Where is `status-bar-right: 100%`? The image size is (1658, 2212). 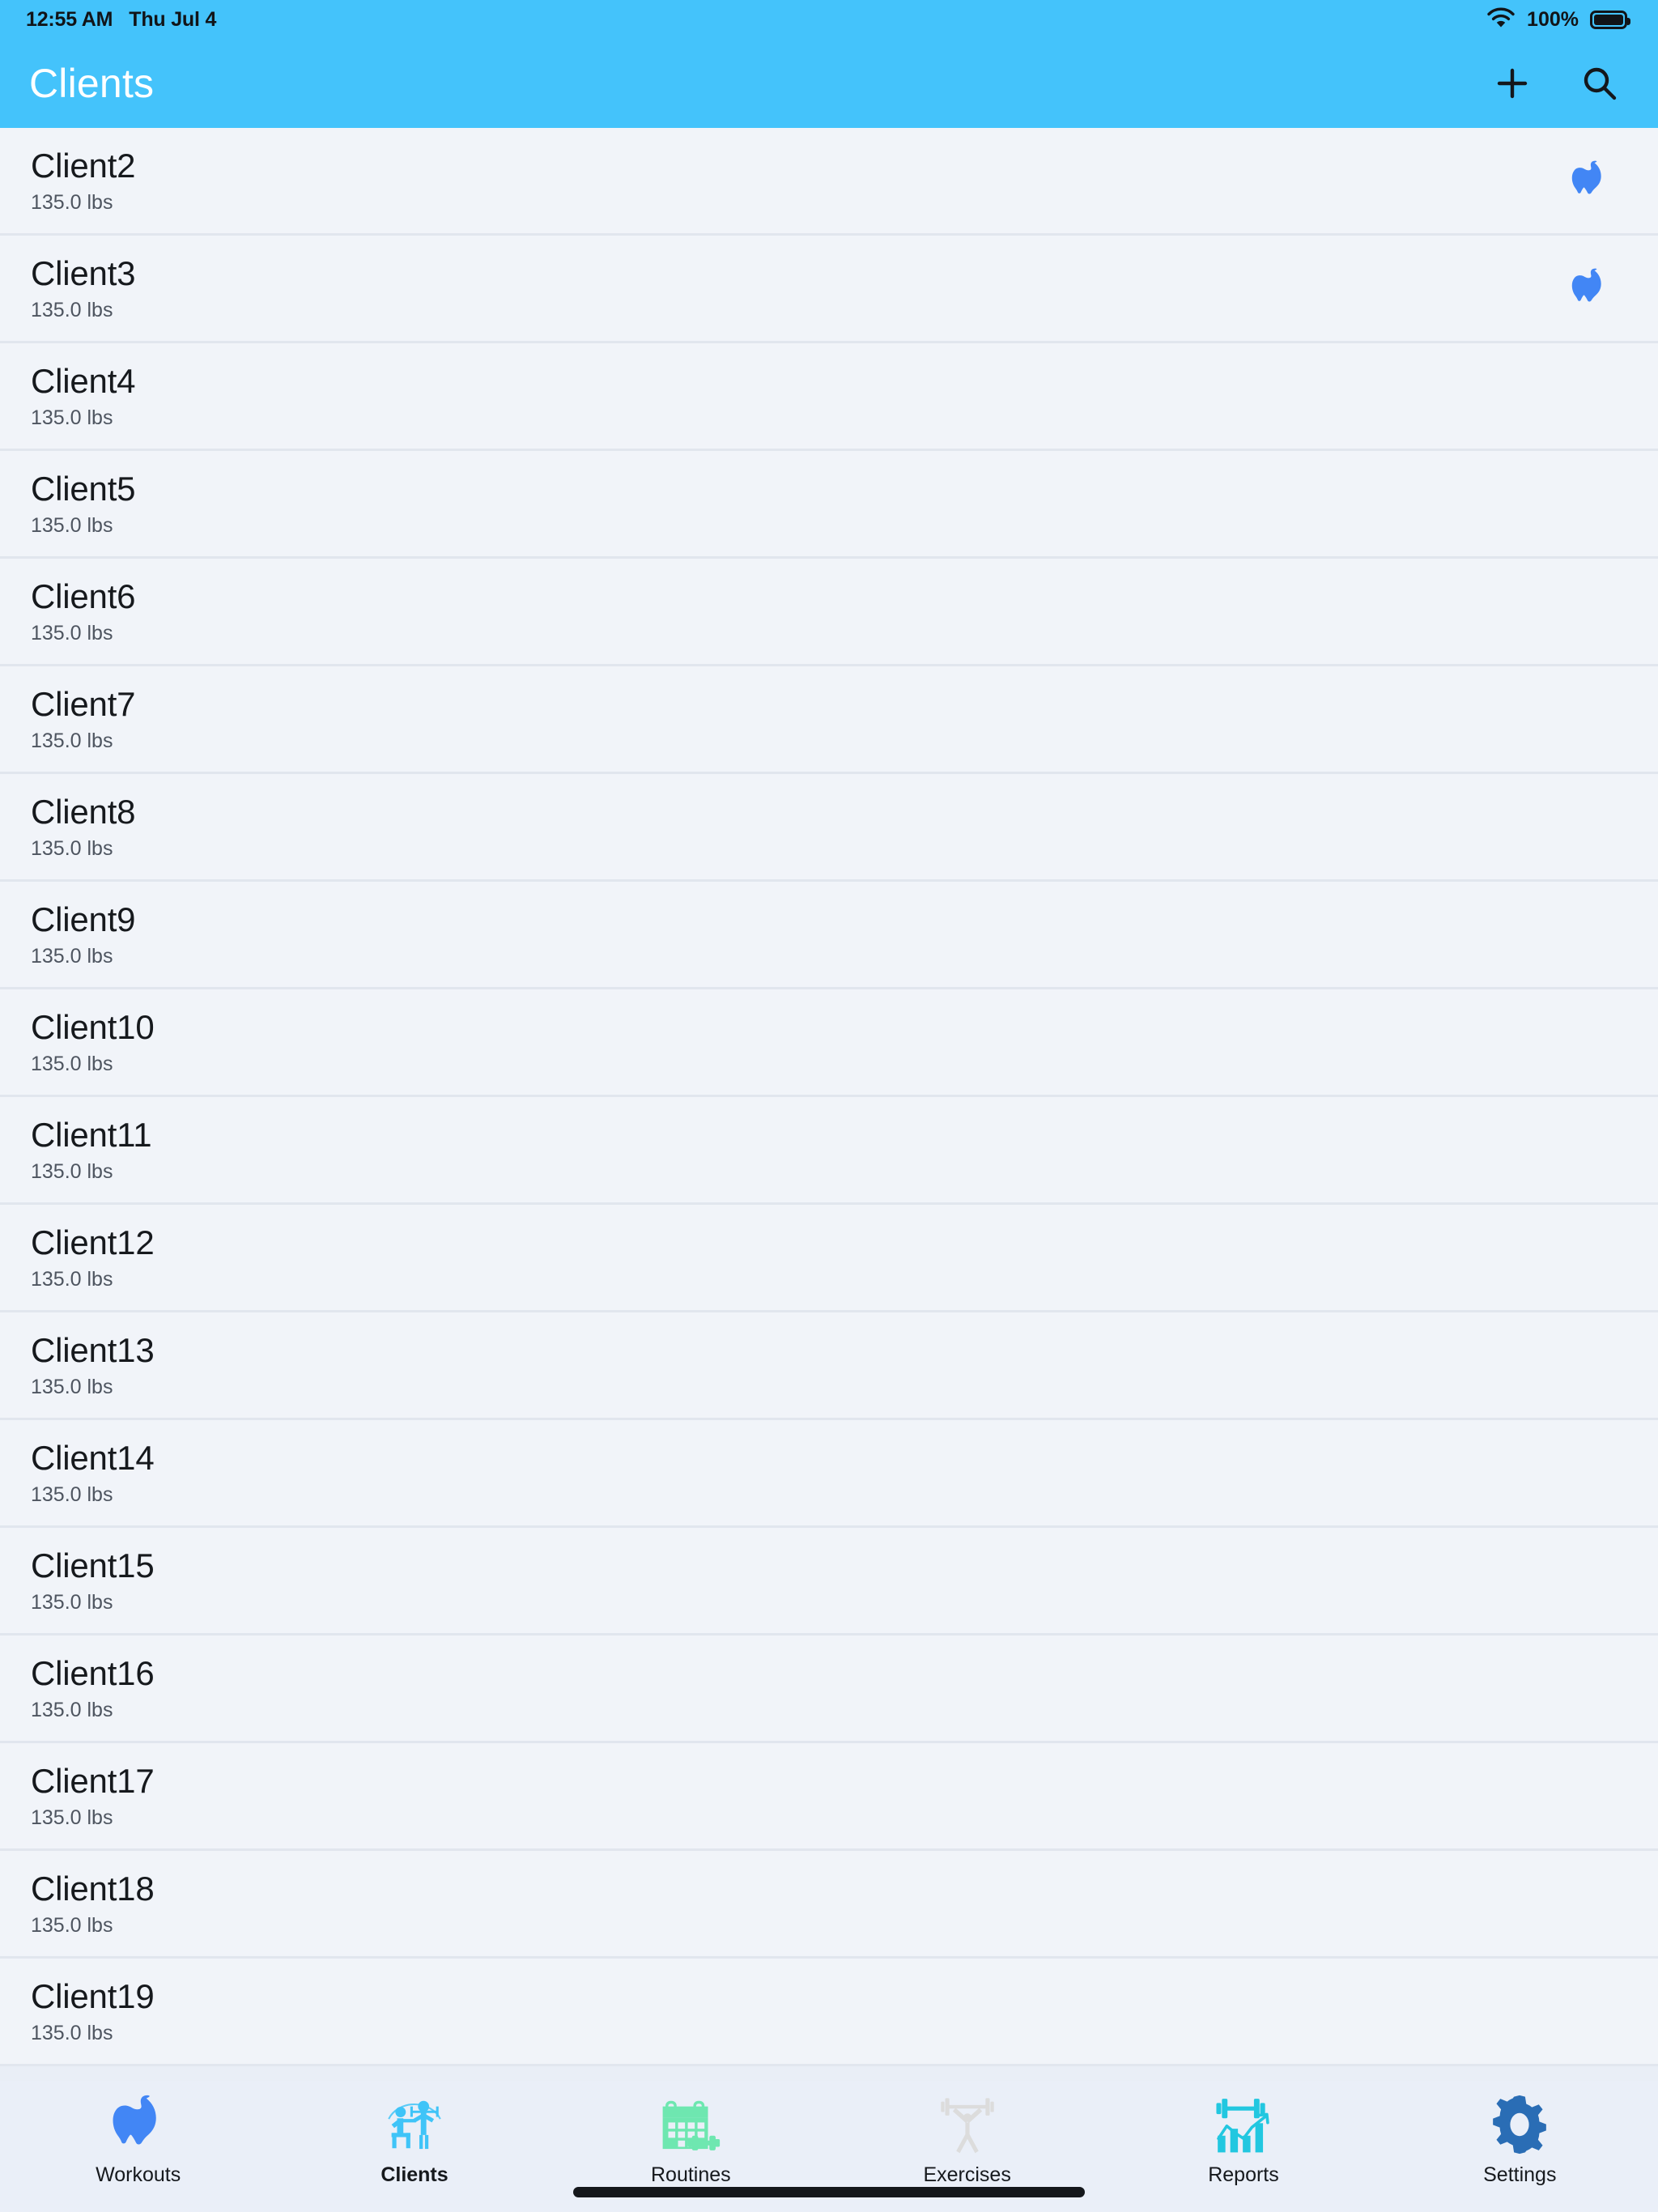
status-bar-right: 100% is located at coordinates (1558, 20).